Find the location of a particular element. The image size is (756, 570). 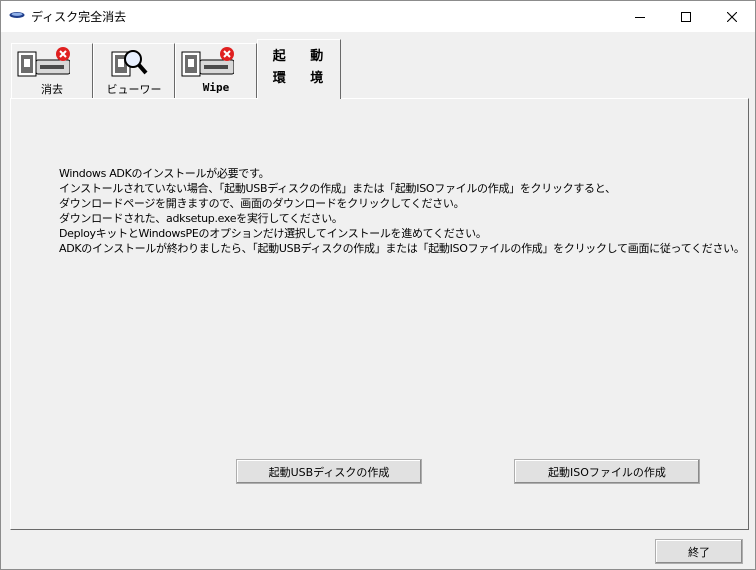

tab-label-viewer: ビューワー is located at coordinates (134, 89).